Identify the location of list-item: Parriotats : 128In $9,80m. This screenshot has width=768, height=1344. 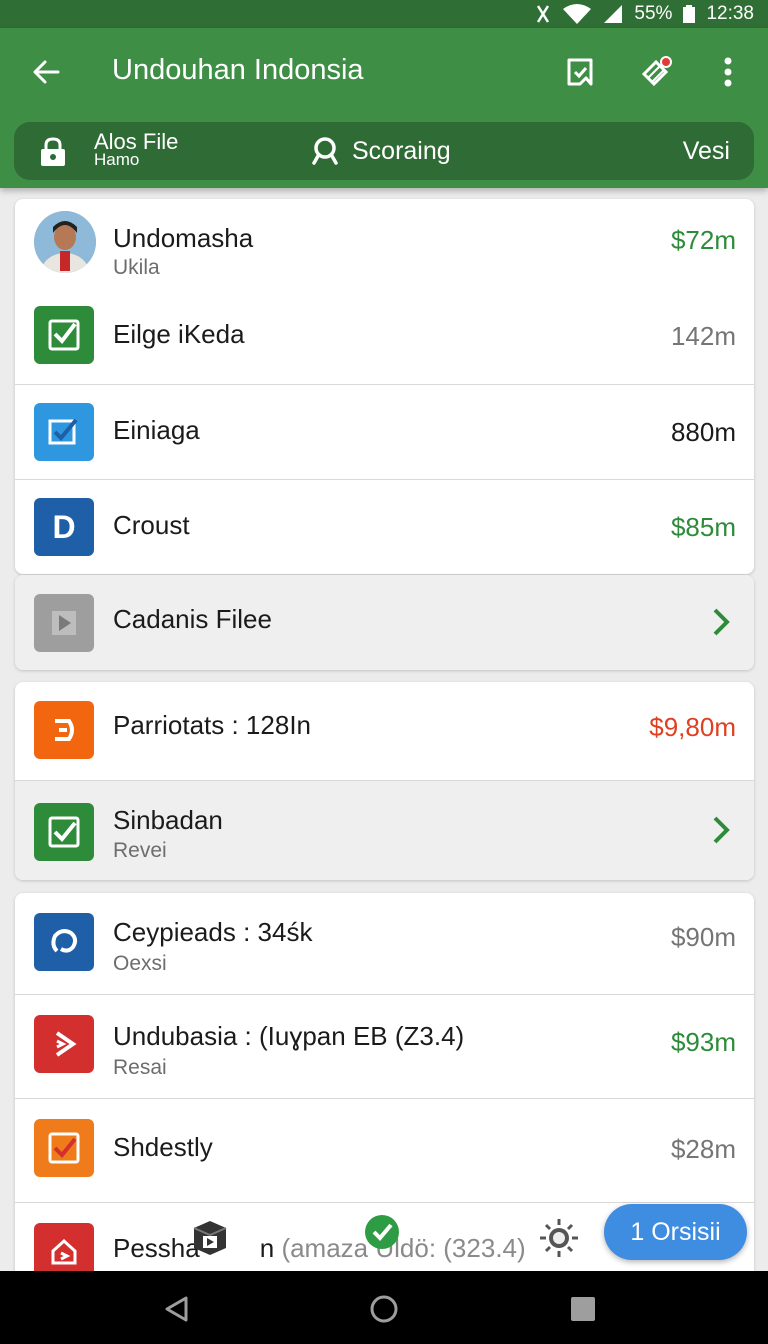
(384, 731).